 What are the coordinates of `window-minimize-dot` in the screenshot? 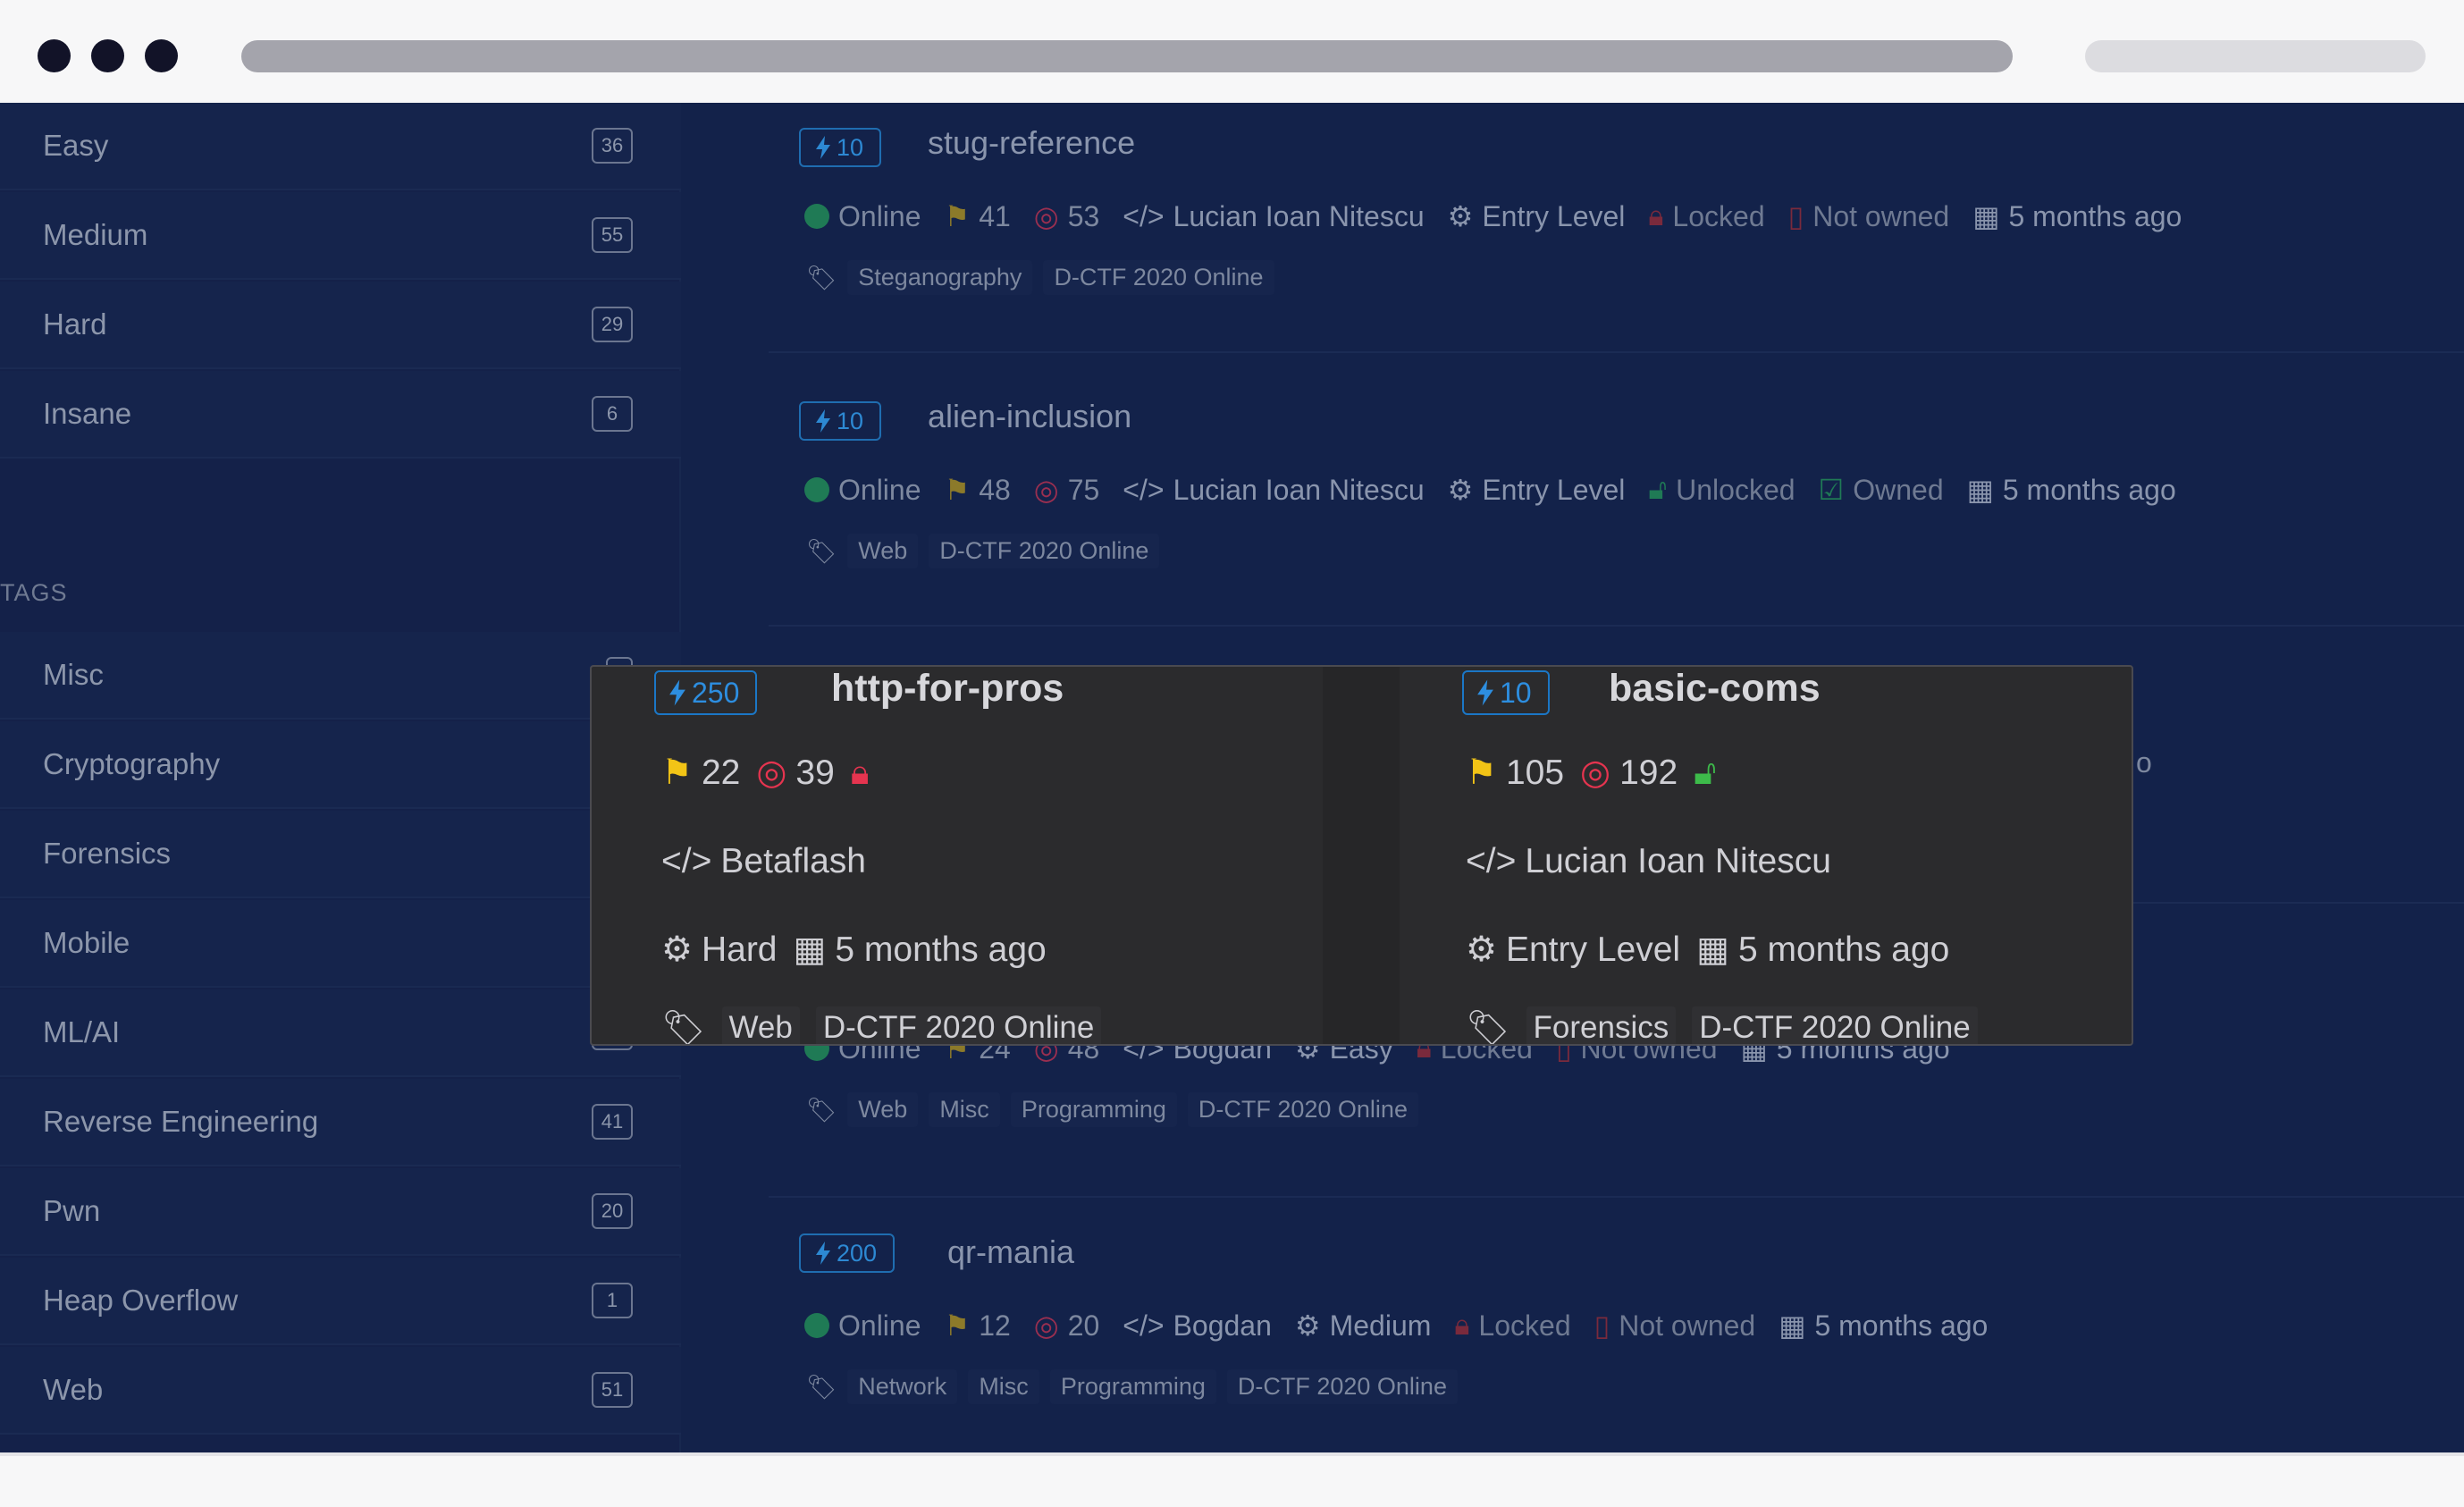 It's located at (107, 55).